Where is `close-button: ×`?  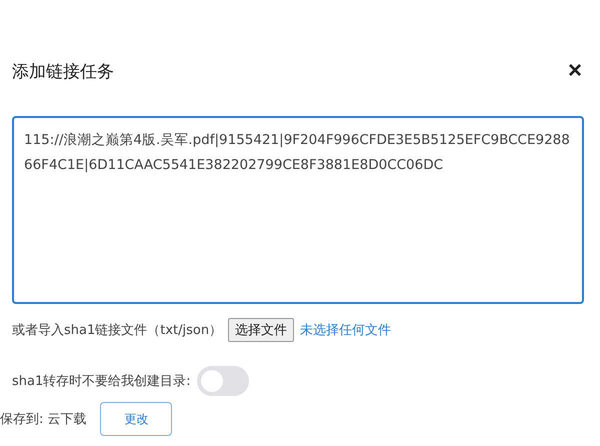
close-button: × is located at coordinates (575, 71).